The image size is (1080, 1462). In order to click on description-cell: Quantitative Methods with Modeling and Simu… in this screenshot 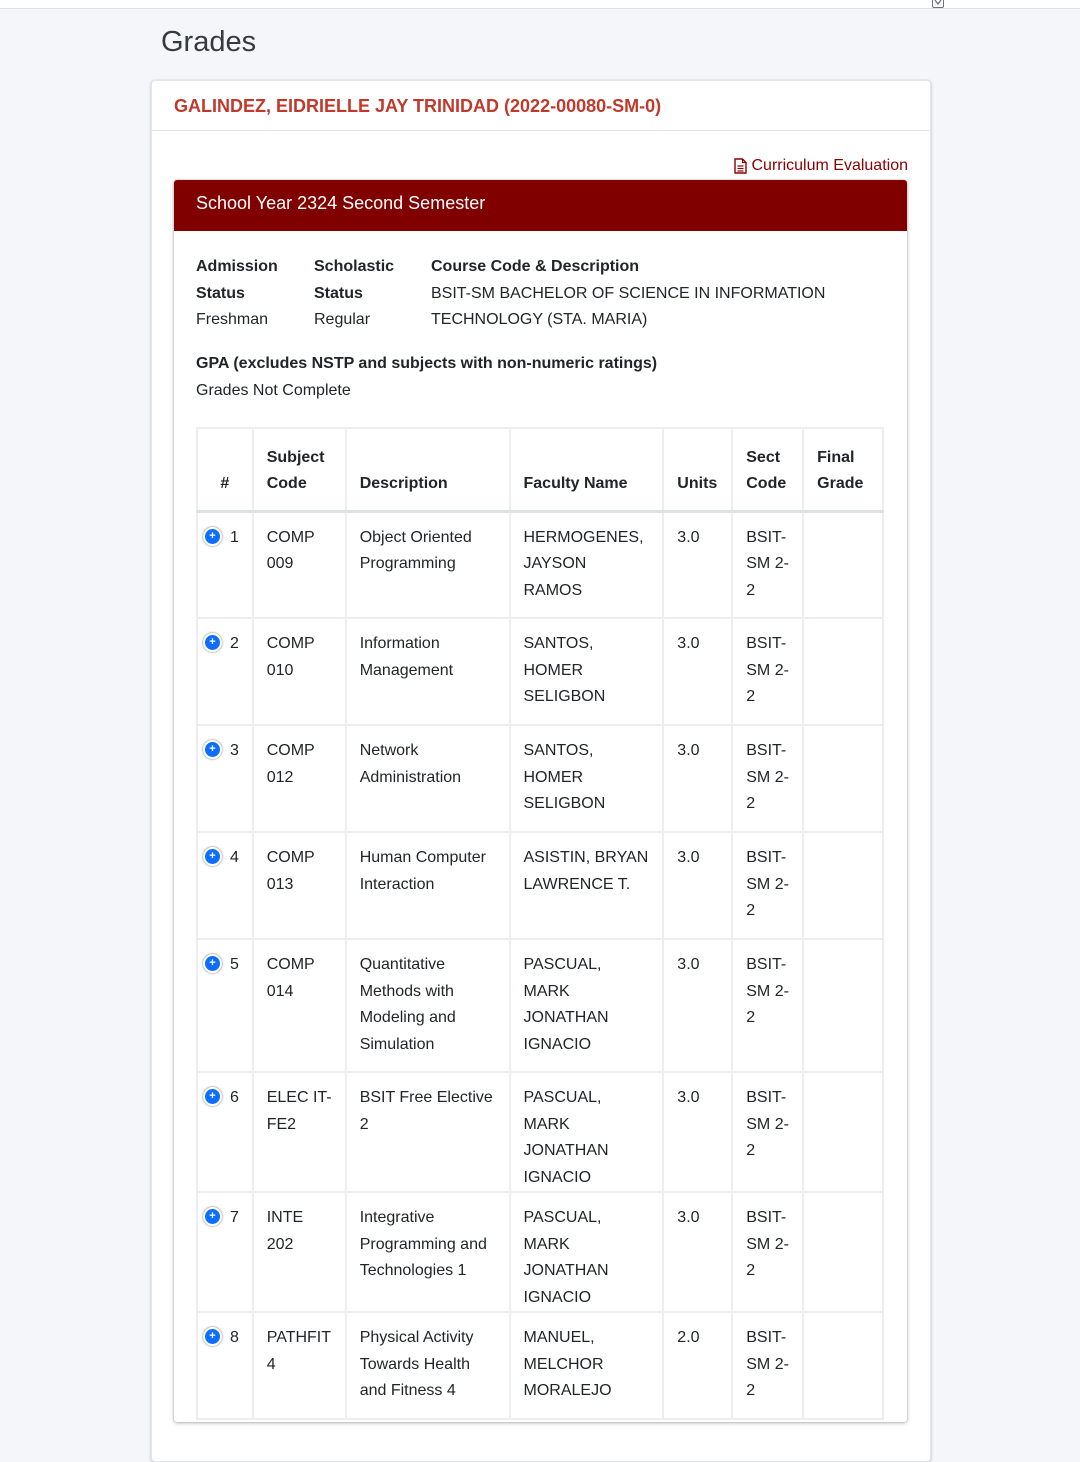, I will do `click(427, 1005)`.